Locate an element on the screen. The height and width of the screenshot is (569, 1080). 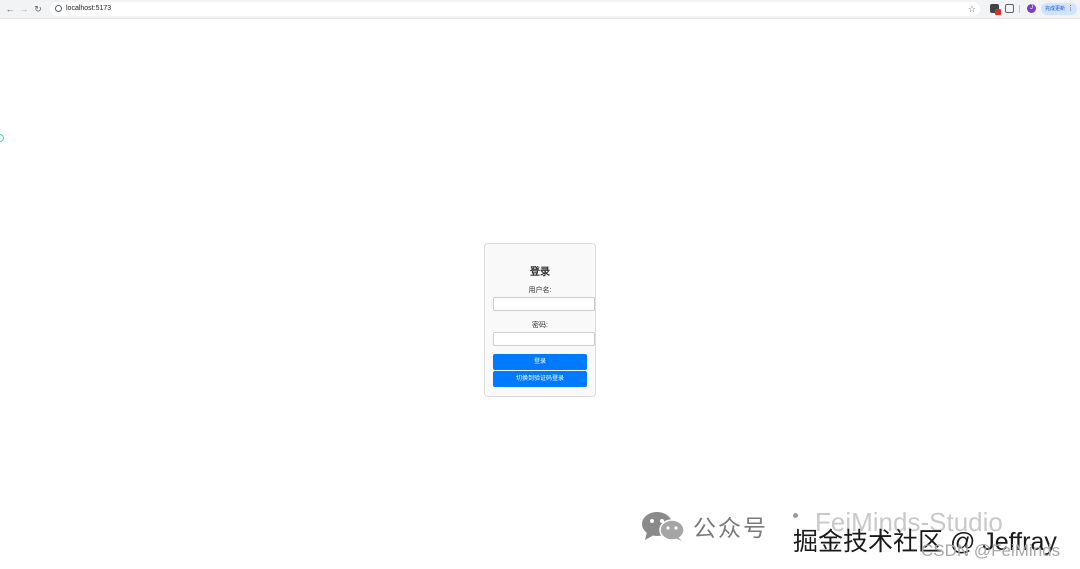
back-icon: ← is located at coordinates (10, 9).